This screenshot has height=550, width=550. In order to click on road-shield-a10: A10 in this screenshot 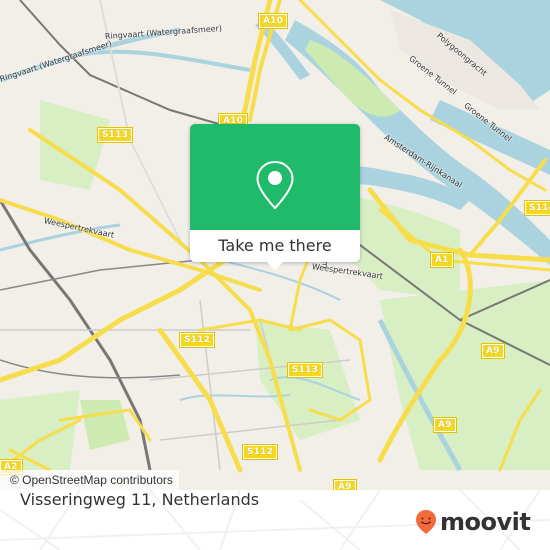, I will do `click(273, 21)`.